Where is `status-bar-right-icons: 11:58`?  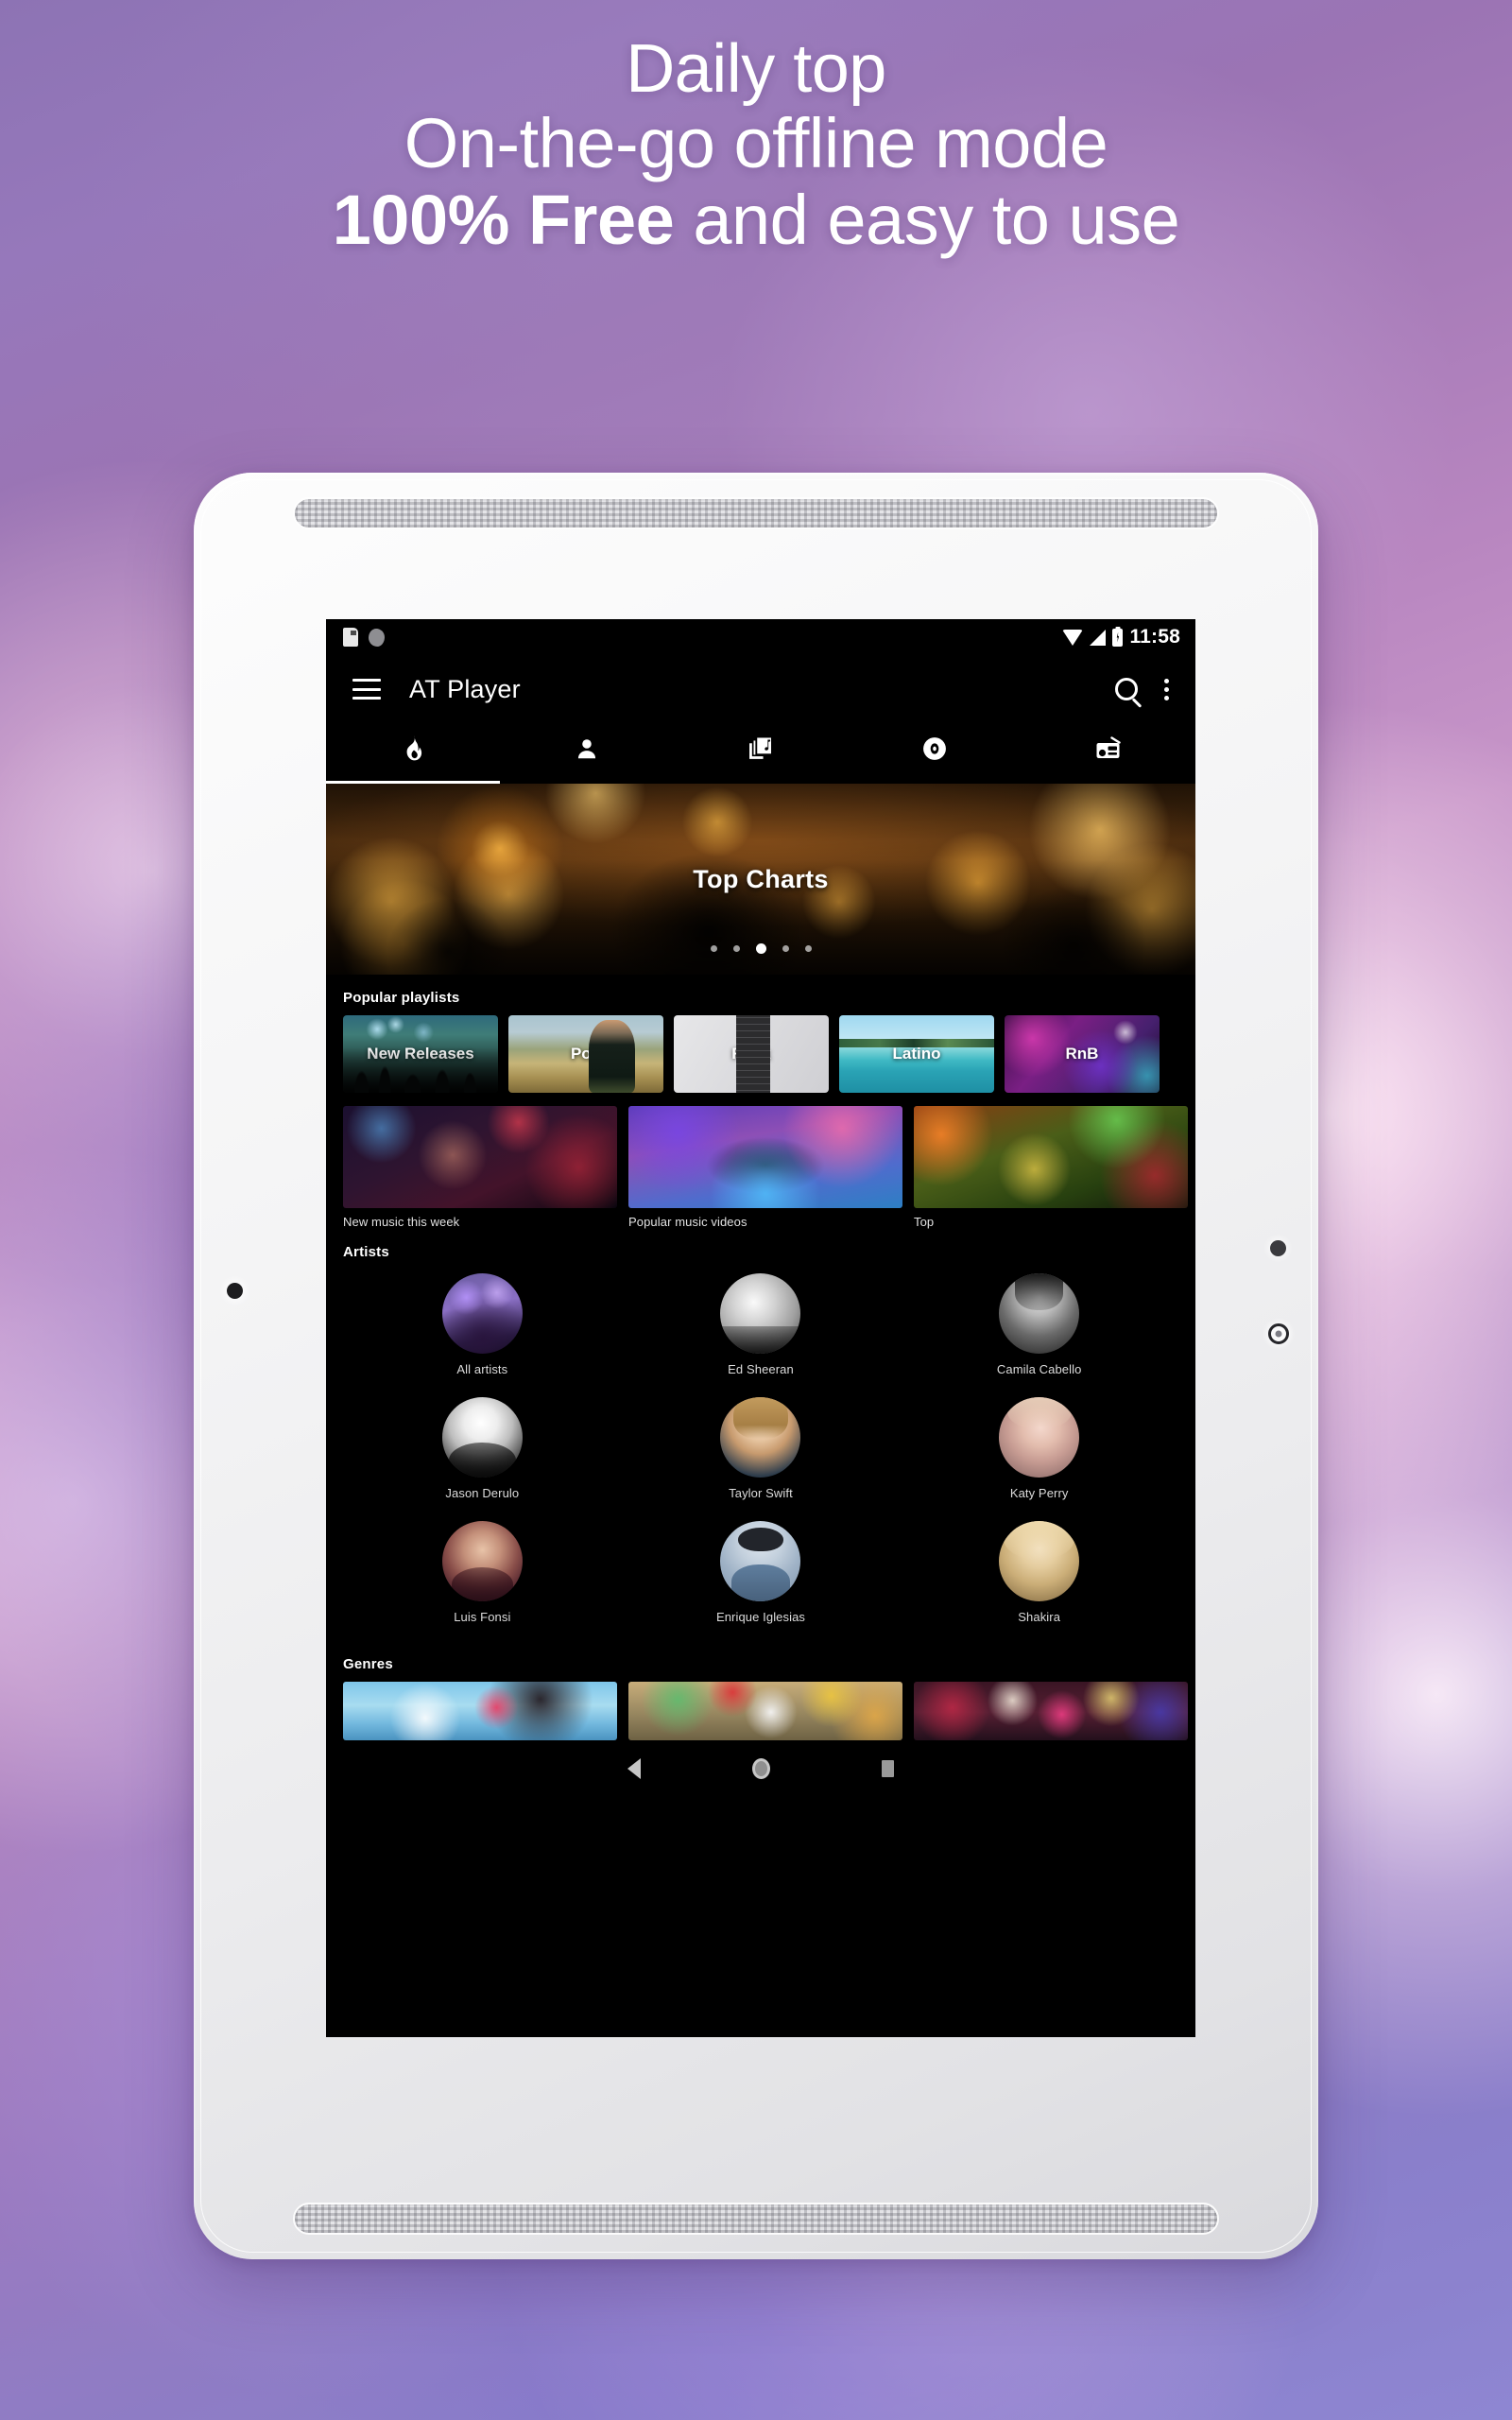 status-bar-right-icons: 11:58 is located at coordinates (1121, 637).